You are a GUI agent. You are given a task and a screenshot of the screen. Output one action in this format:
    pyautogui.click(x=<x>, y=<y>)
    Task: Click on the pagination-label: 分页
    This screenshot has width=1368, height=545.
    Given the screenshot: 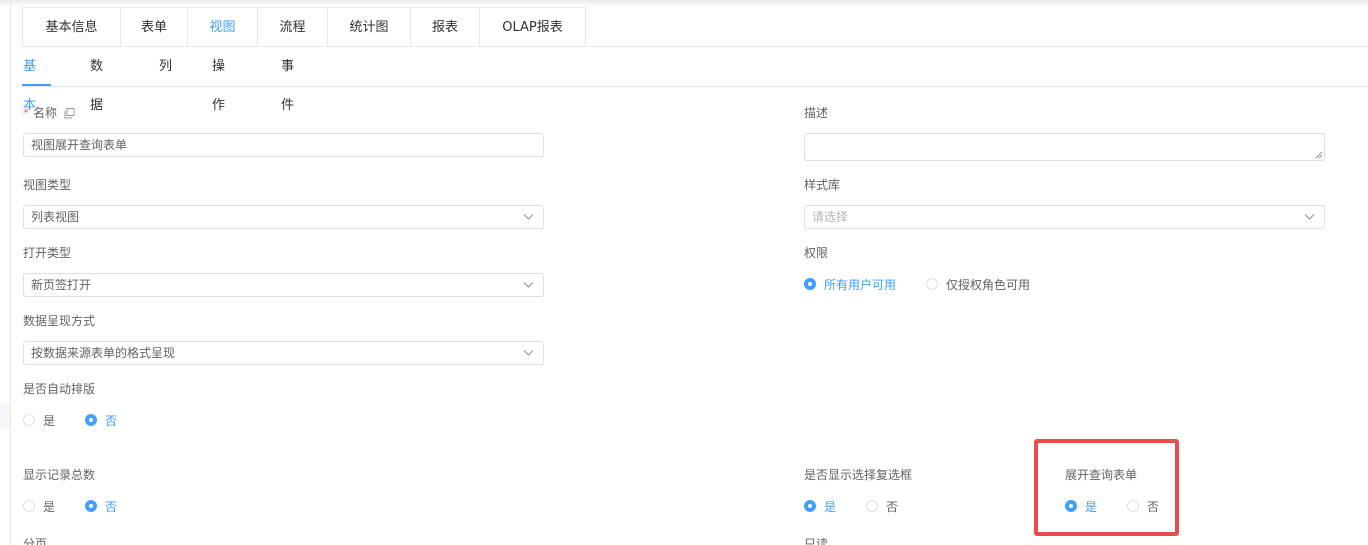 What is the action you would take?
    pyautogui.click(x=35, y=541)
    